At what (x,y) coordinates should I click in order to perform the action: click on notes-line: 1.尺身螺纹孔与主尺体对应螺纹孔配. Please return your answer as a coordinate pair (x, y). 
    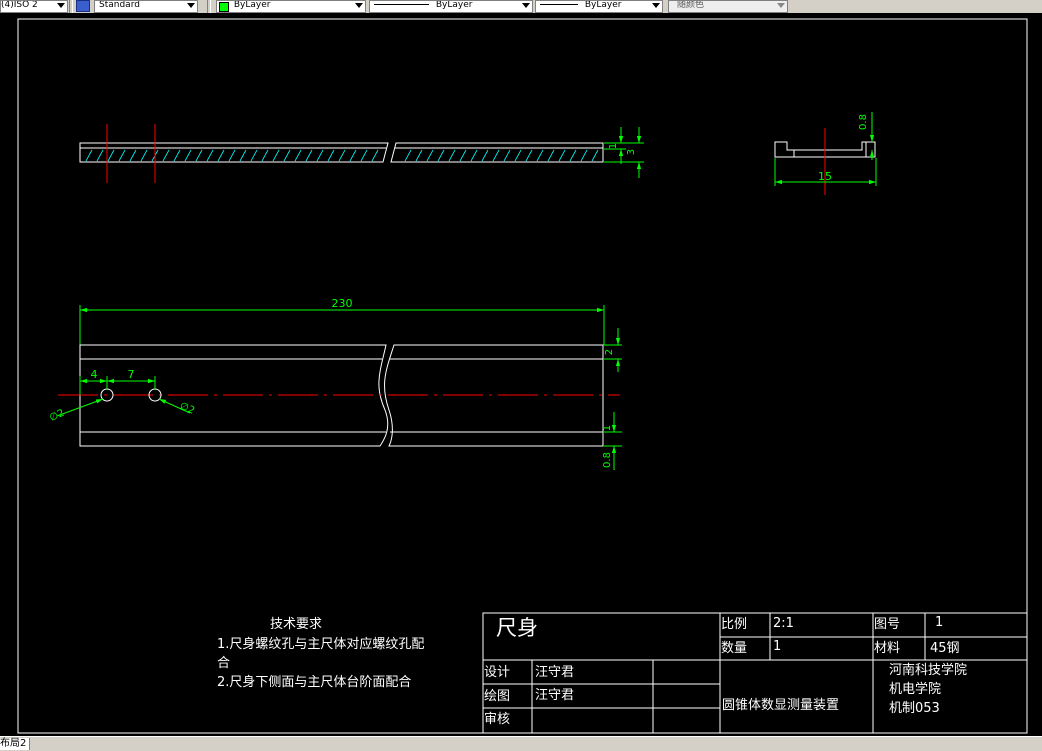
    Looking at the image, I should click on (320, 644).